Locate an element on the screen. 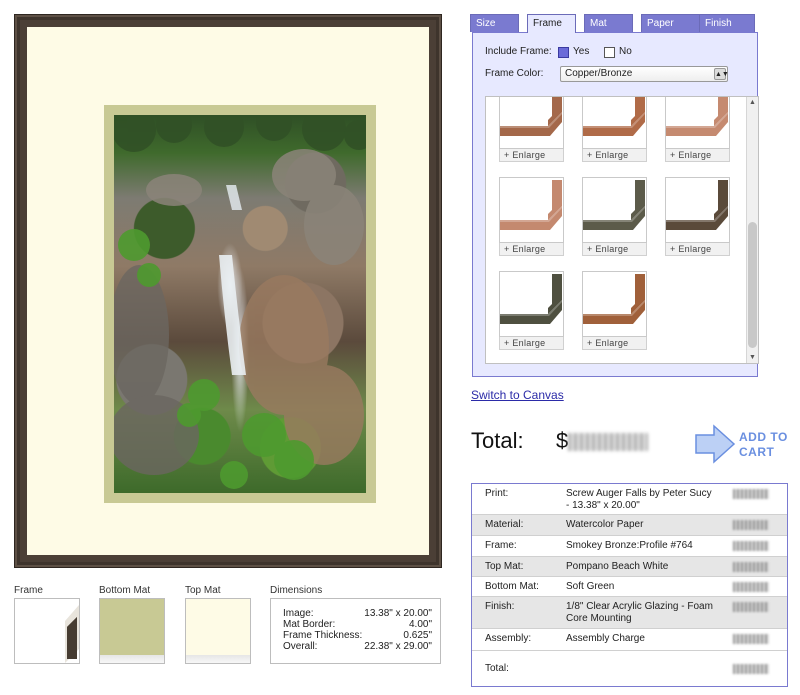 The width and height of the screenshot is (800, 695). summary-row-bottom-mat: Bottom Mat: Soft Green is located at coordinates (629, 587).